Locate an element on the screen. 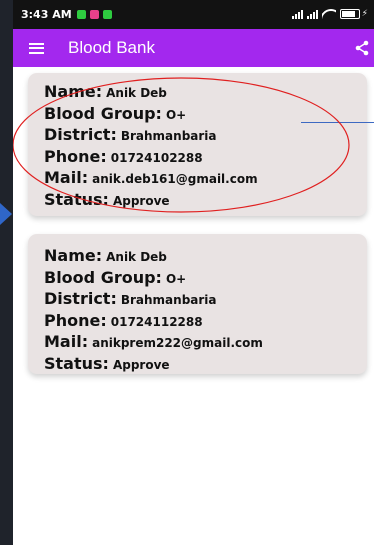 The image size is (374, 545). donor-mail-row: Mail: anikprem222@gmail.com is located at coordinates (153, 341).